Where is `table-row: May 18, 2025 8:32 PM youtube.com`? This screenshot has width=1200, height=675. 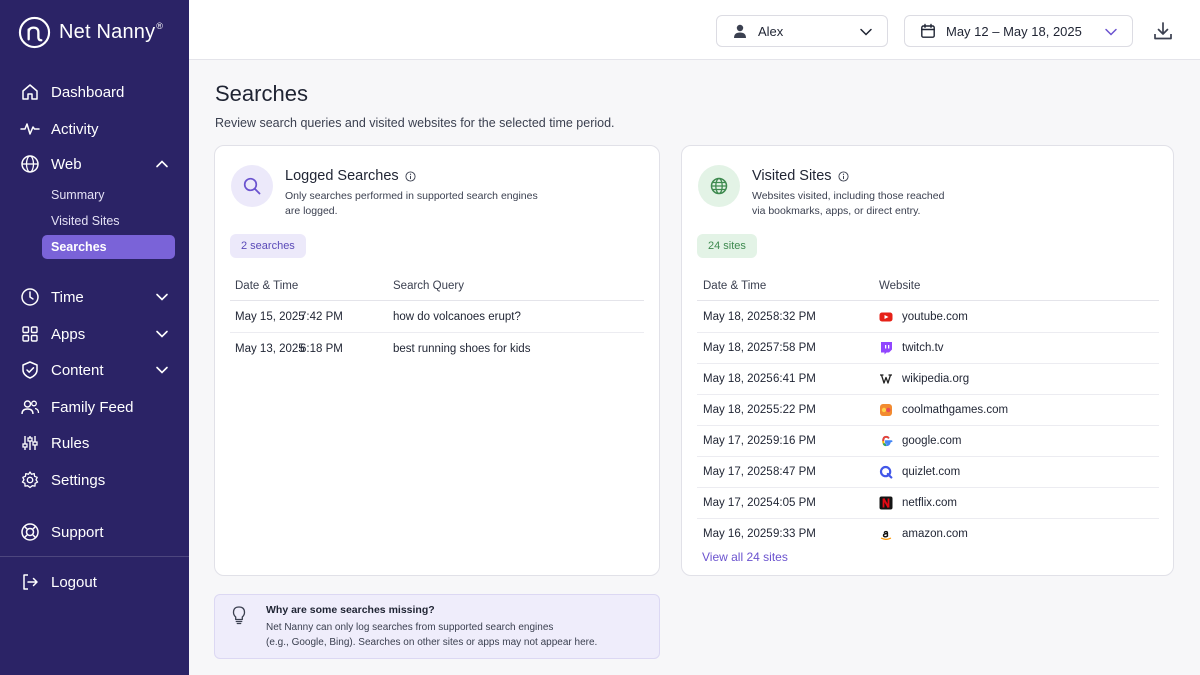 table-row: May 18, 2025 8:32 PM youtube.com is located at coordinates (928, 317).